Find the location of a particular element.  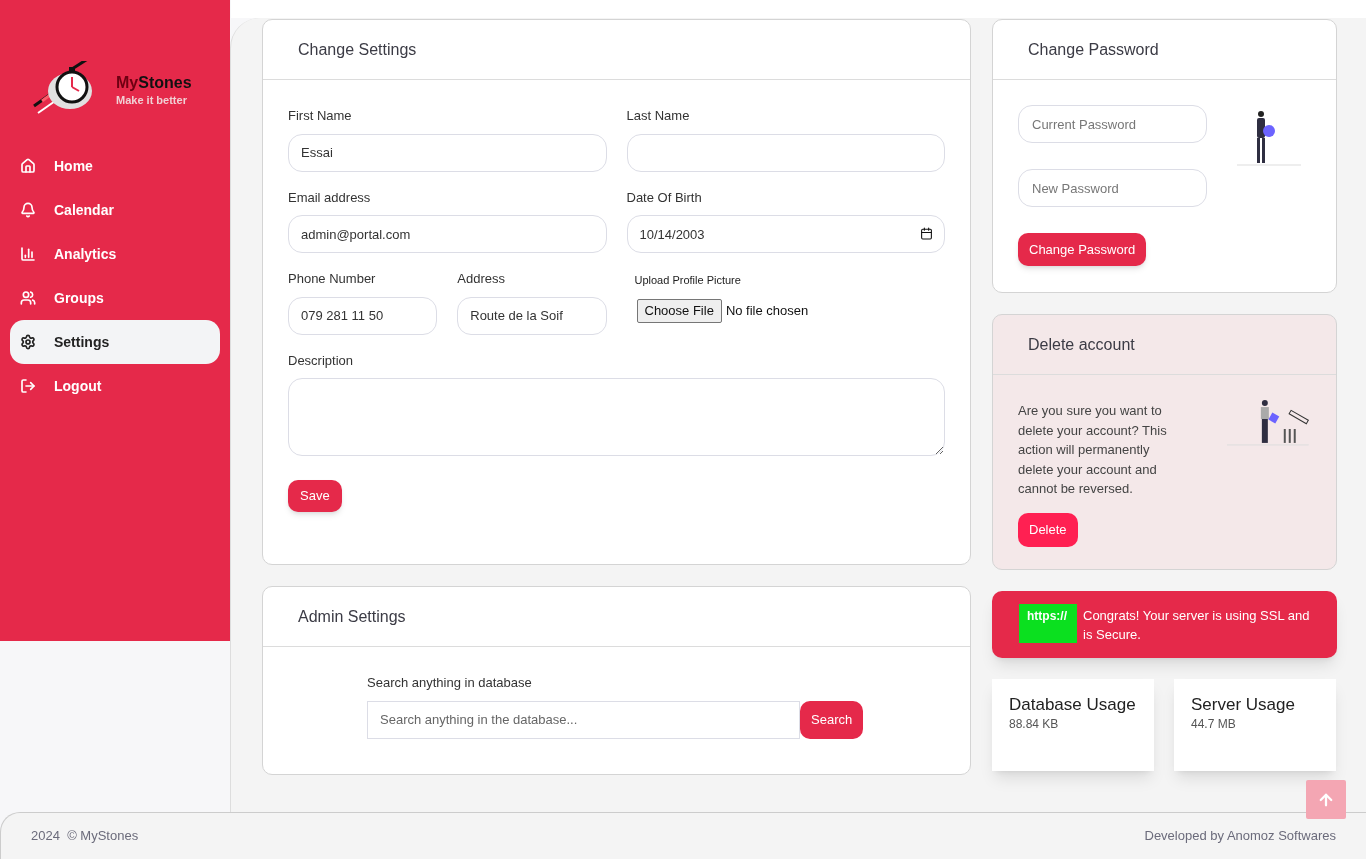

logout-icon is located at coordinates (28, 386).